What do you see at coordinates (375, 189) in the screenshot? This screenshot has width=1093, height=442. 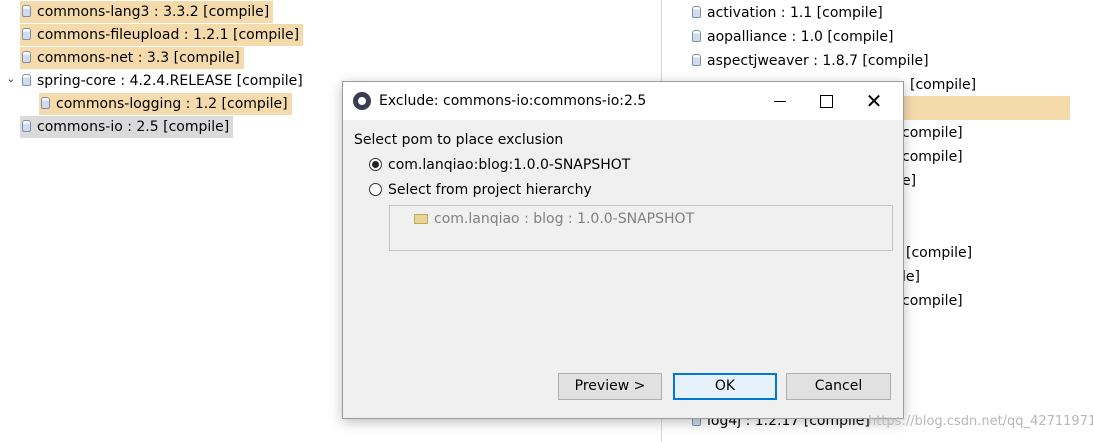 I see `radio-unchecked-icon` at bounding box center [375, 189].